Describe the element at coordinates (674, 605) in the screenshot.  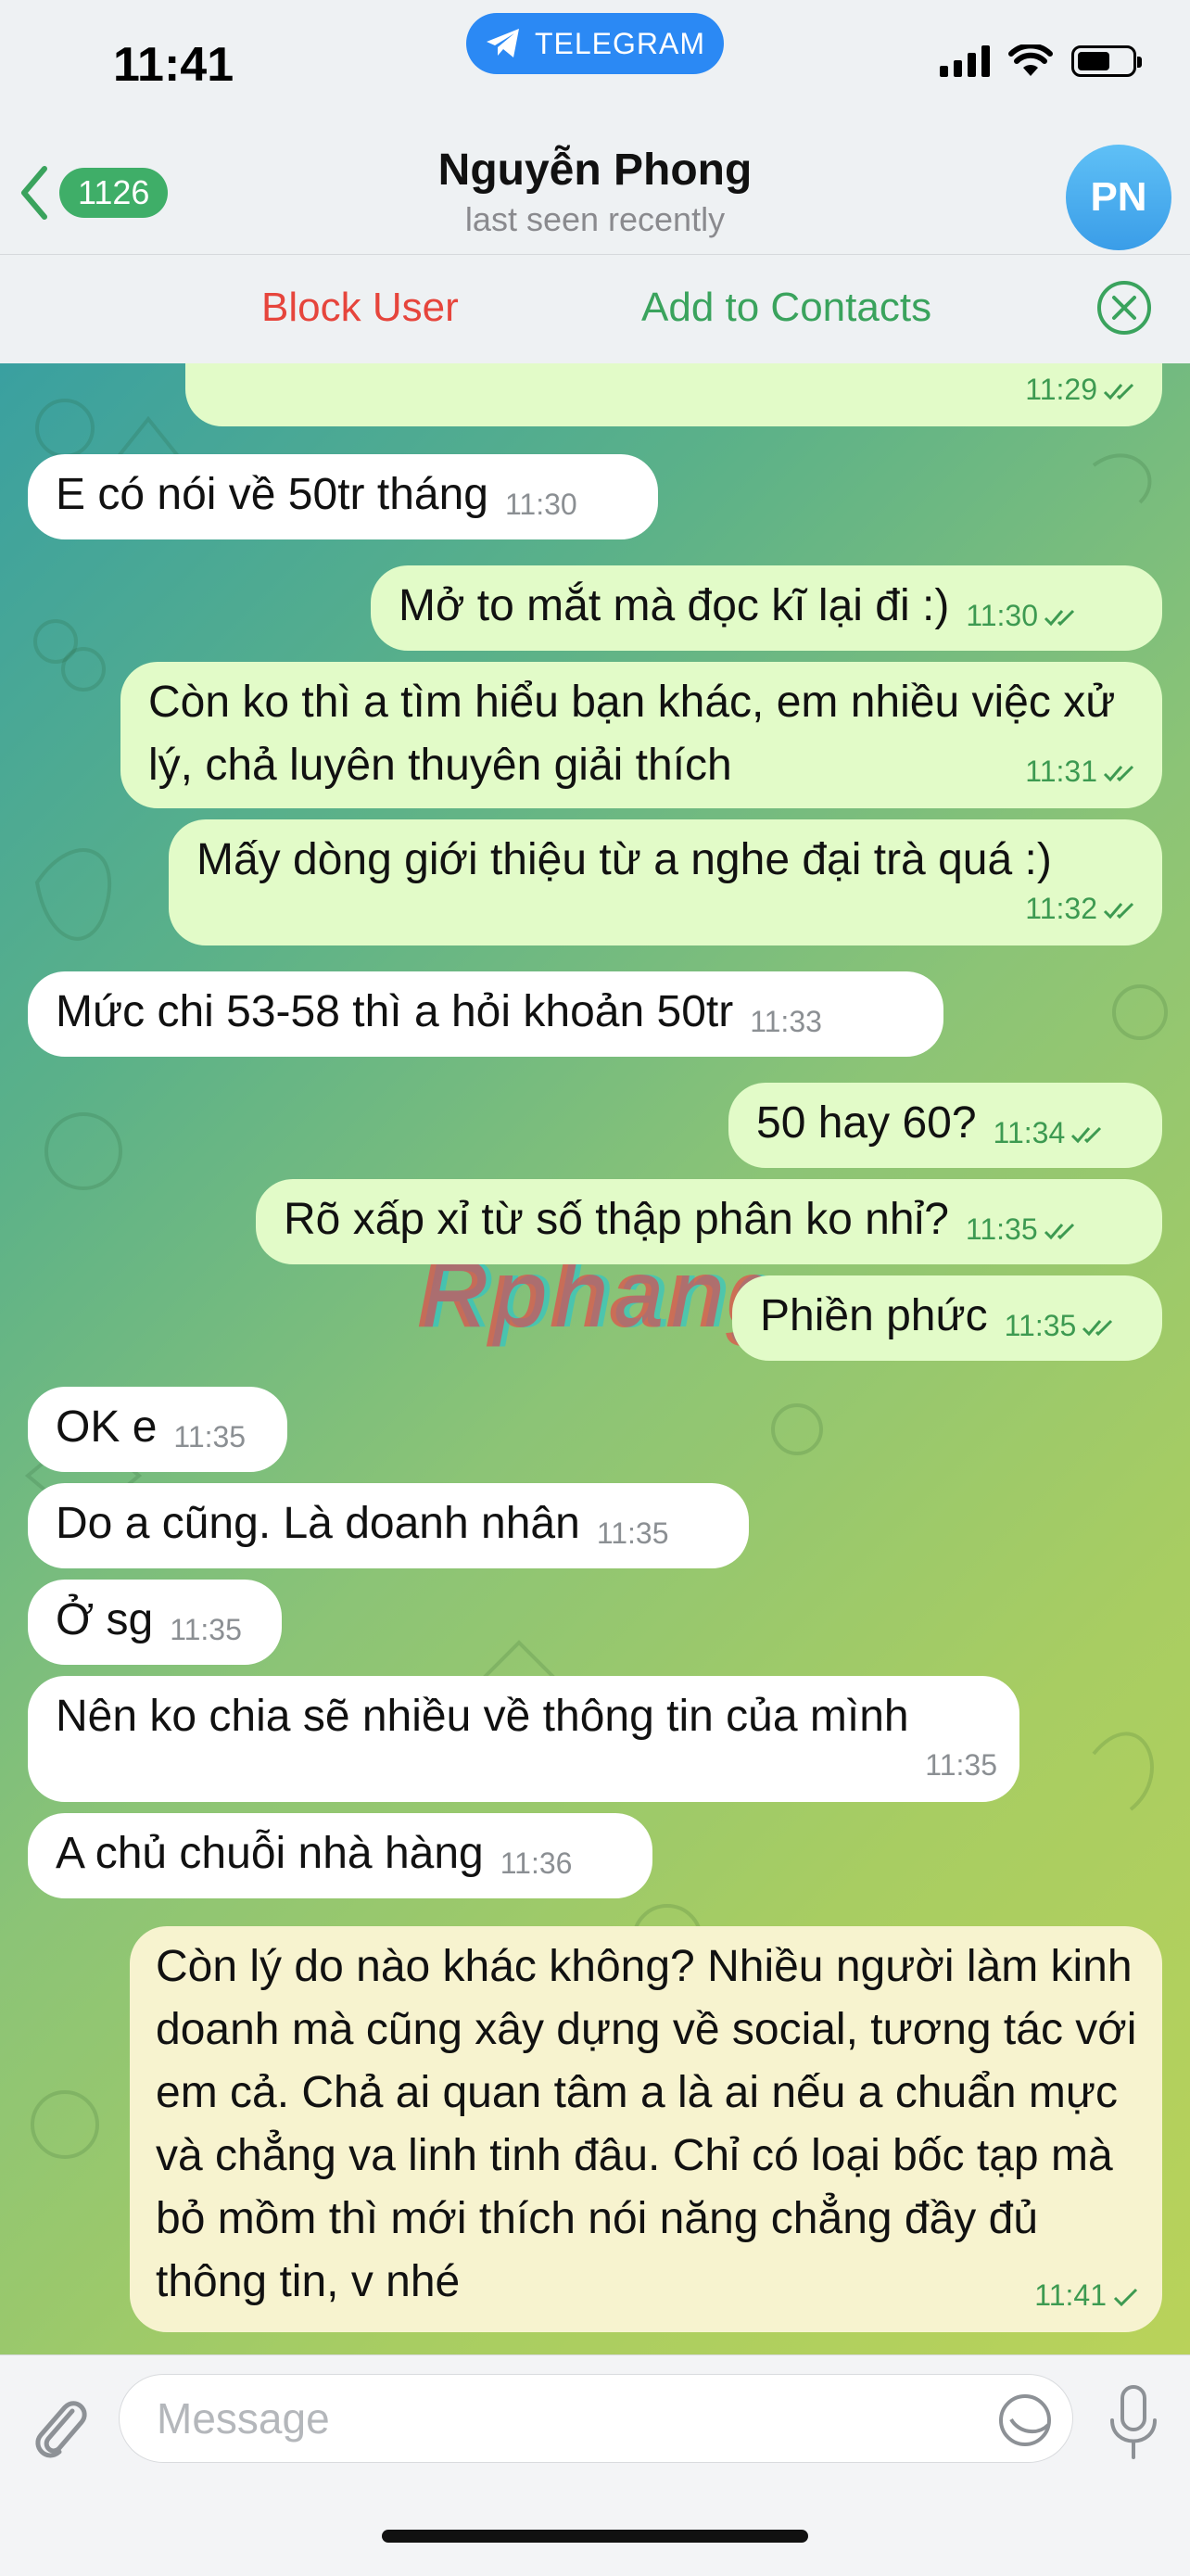
I see `message-text: Mở to mắt mà đọc kĩ lại đi :)` at that location.